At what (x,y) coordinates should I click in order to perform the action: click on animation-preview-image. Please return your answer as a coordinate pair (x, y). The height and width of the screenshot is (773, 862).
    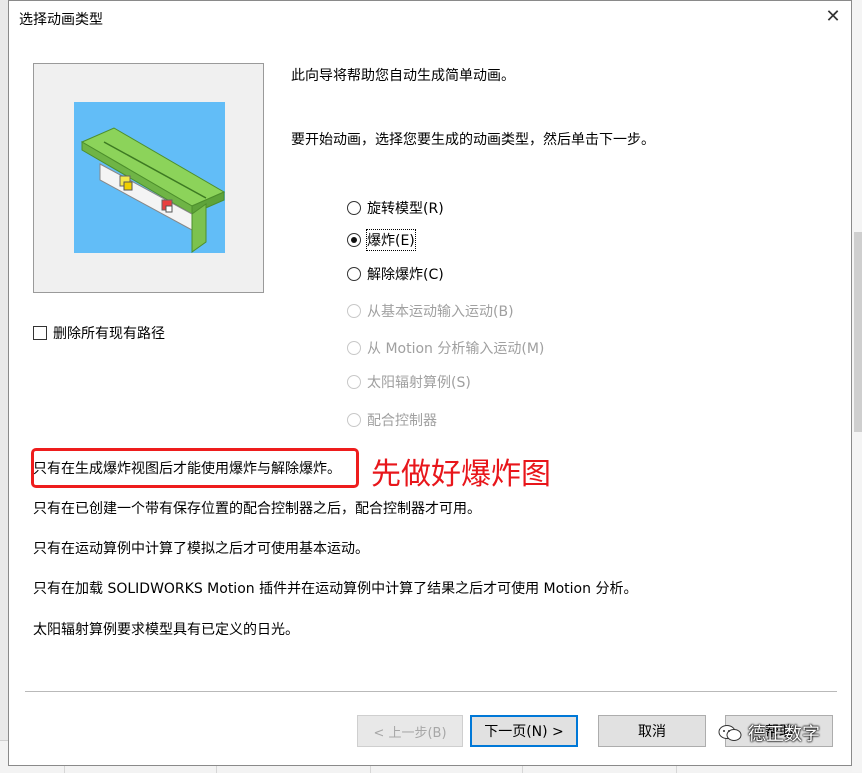
    Looking at the image, I should click on (150, 177).